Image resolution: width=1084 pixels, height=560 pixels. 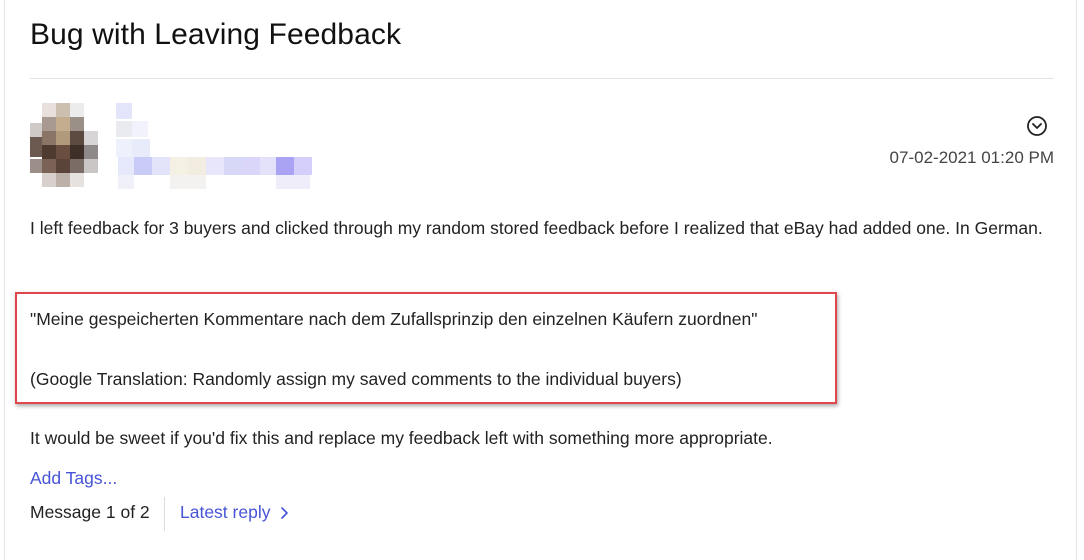 What do you see at coordinates (216, 34) in the screenshot?
I see `post-title: Bug with Leaving Feedback` at bounding box center [216, 34].